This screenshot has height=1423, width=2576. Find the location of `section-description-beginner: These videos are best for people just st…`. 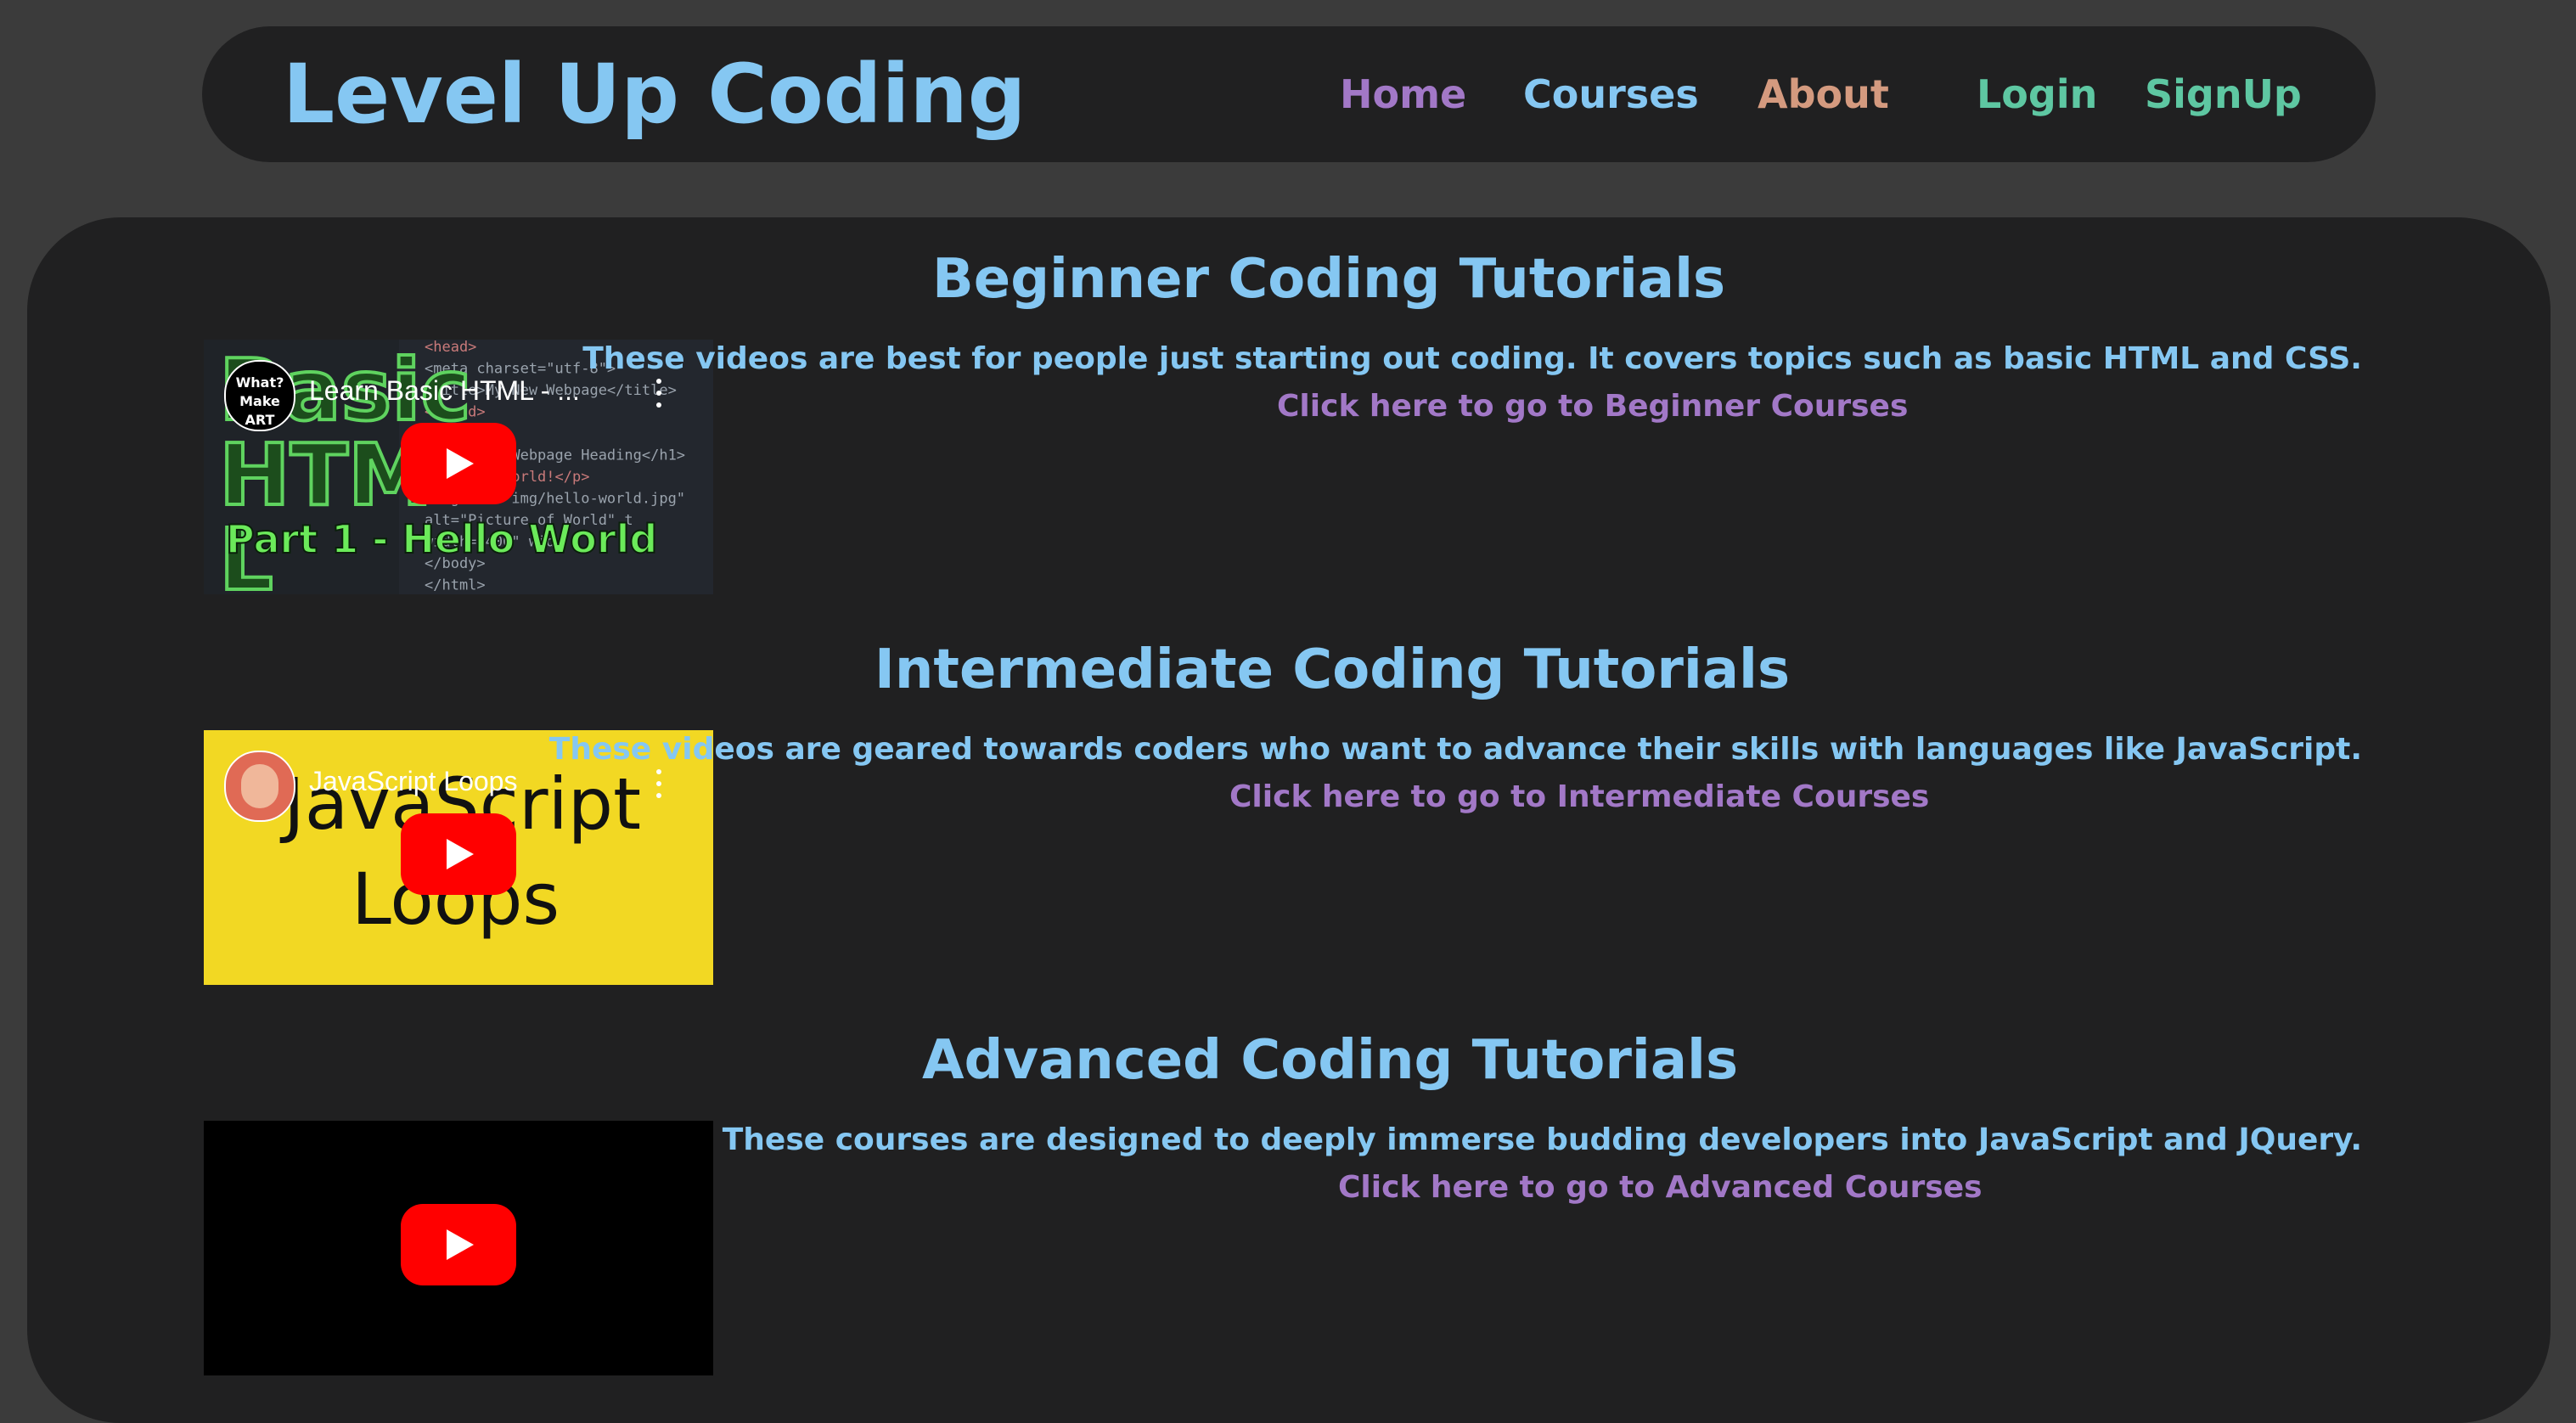

section-description-beginner: These videos are best for people just st… is located at coordinates (1472, 358).